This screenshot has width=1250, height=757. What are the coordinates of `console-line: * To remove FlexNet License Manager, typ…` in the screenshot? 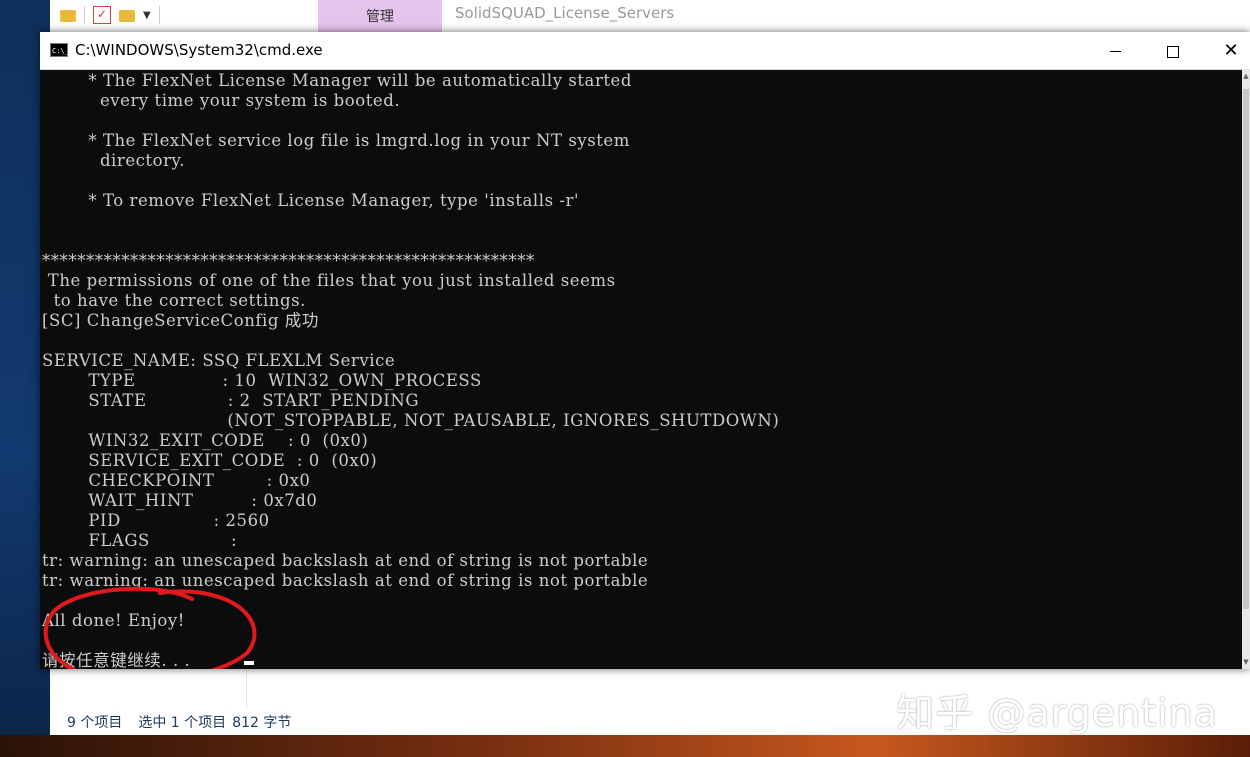 It's located at (311, 200).